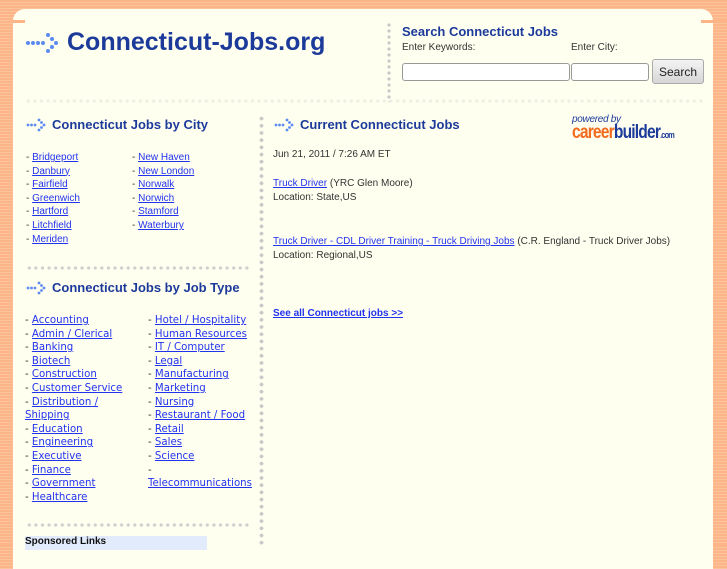  I want to click on list-item-link: Engineering, so click(62, 442).